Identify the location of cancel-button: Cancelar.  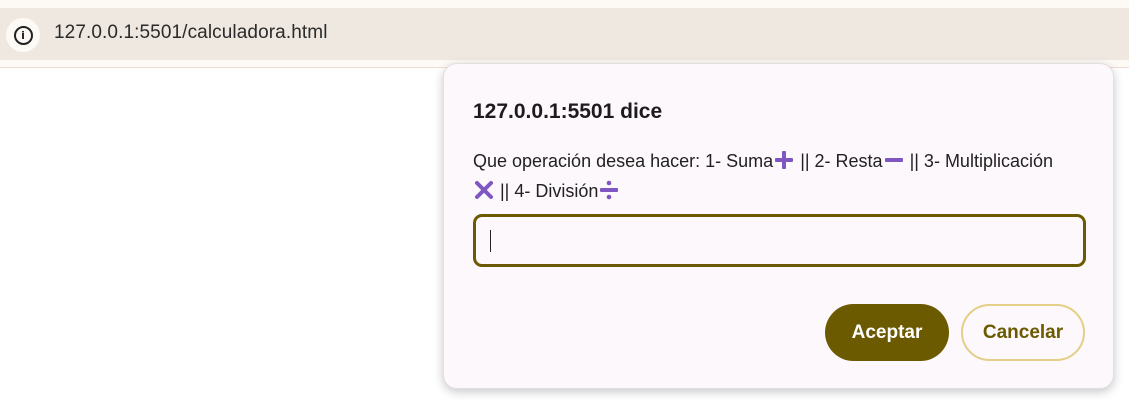
(1023, 332).